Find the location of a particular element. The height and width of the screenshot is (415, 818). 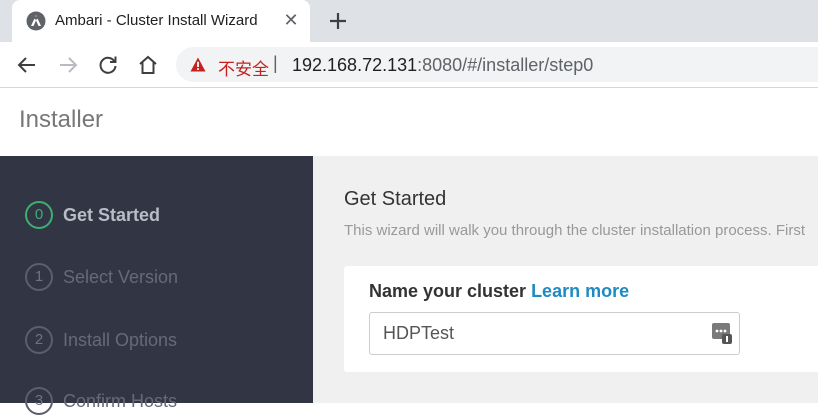

step-label: Get Started is located at coordinates (112, 215).